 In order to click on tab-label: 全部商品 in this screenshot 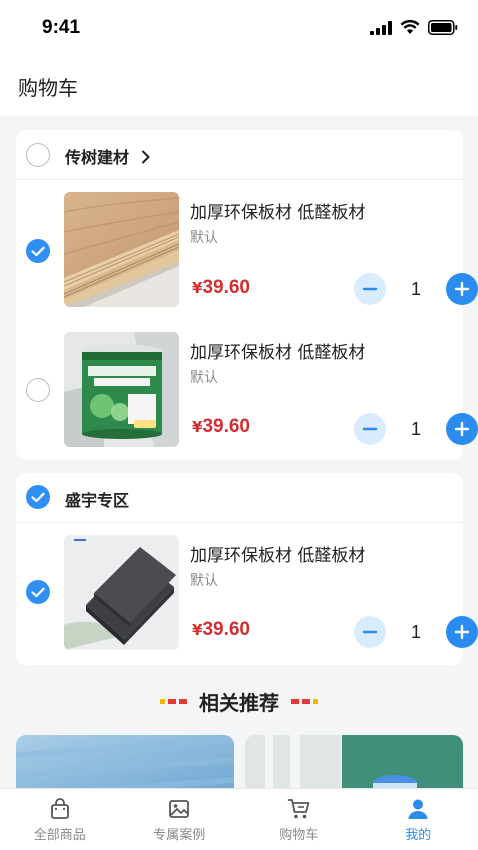, I will do `click(59, 835)`.